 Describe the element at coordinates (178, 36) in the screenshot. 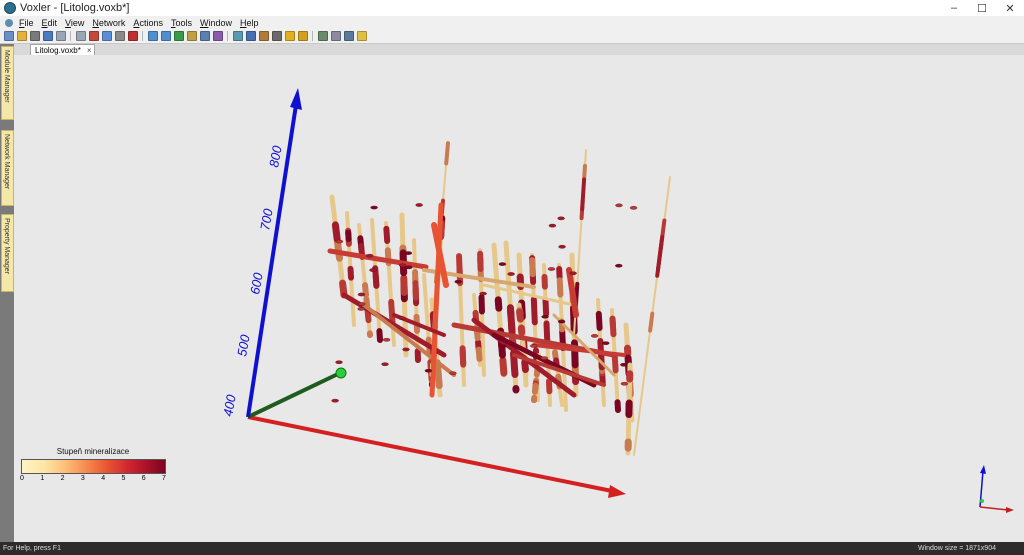

I see `rotate-icon` at that location.